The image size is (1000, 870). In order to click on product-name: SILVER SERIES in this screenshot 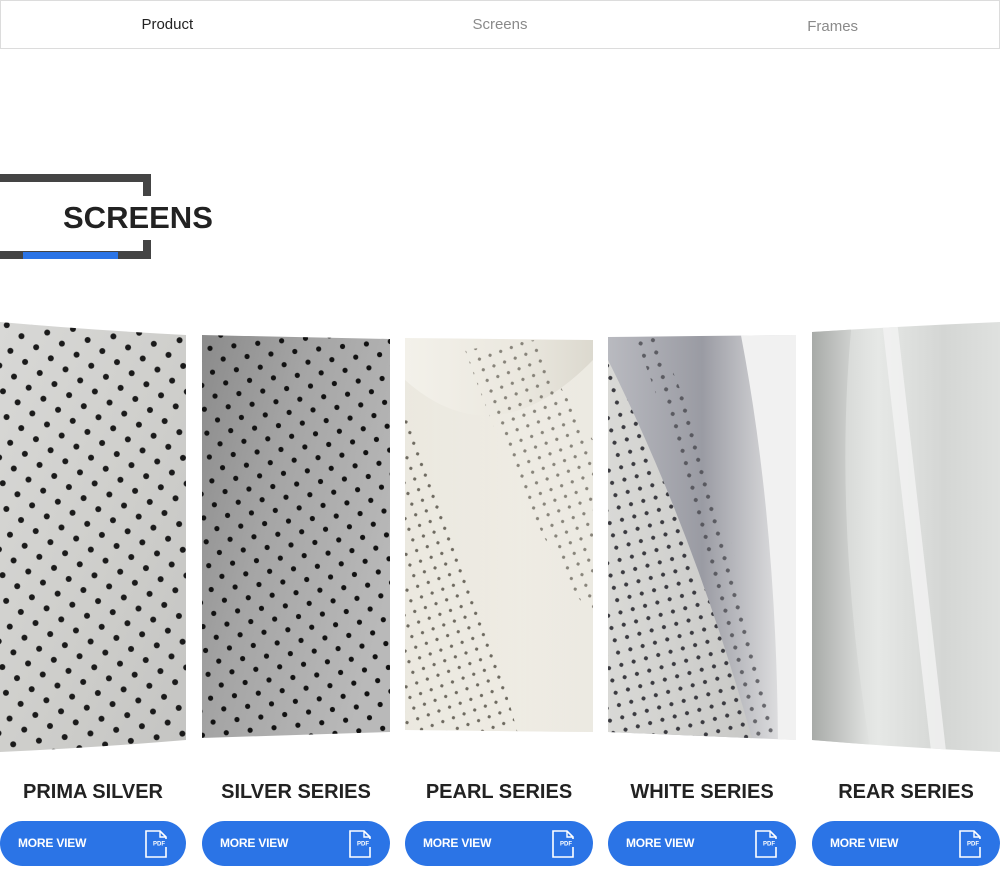, I will do `click(296, 792)`.